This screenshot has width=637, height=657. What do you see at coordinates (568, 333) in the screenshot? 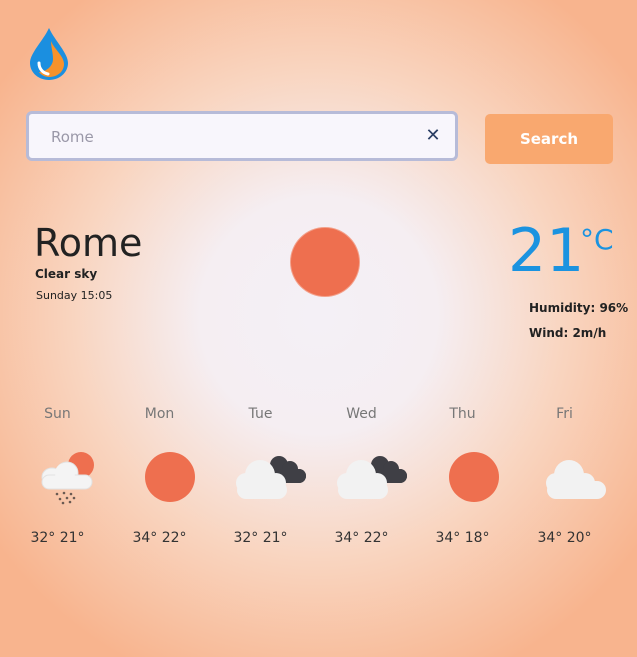
I see `wind: Wind: 2m/h` at bounding box center [568, 333].